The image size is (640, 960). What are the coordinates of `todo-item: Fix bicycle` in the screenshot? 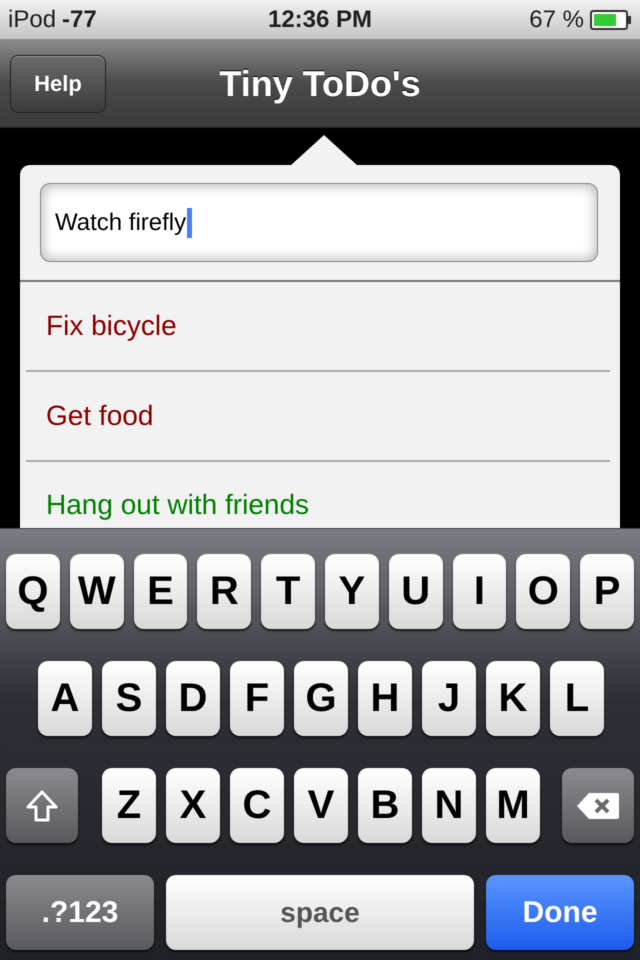 It's located at (318, 327).